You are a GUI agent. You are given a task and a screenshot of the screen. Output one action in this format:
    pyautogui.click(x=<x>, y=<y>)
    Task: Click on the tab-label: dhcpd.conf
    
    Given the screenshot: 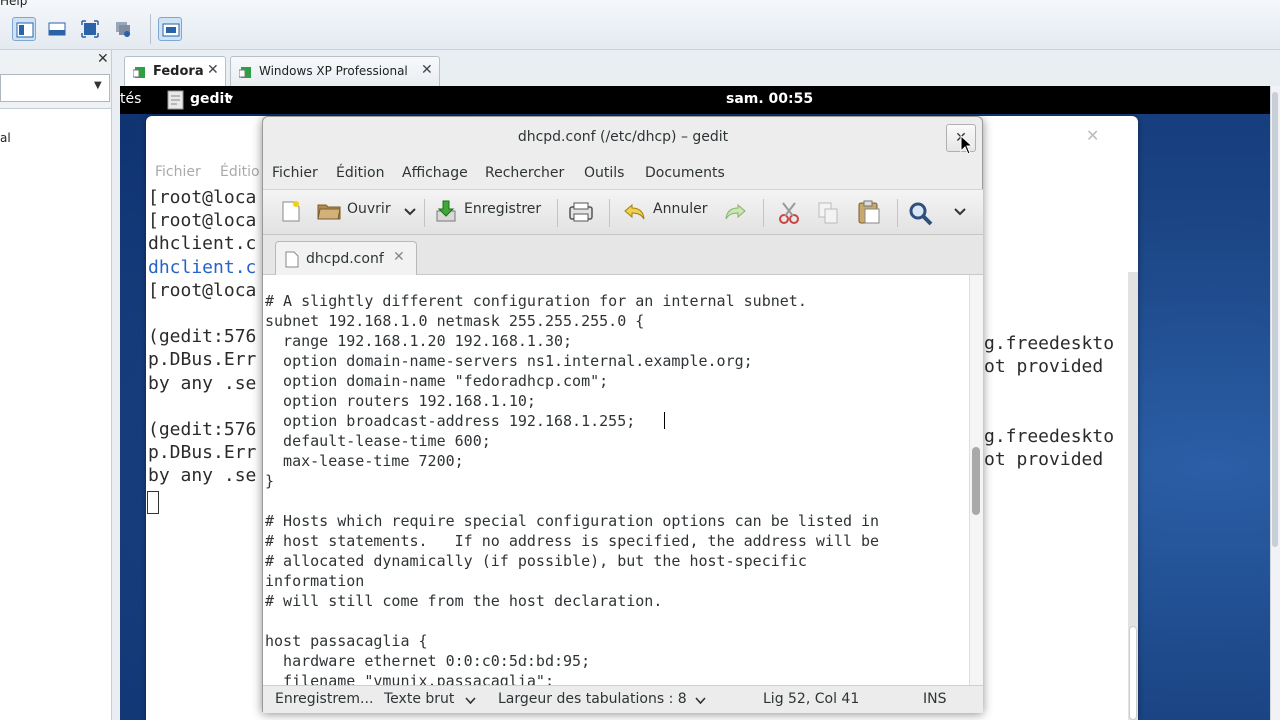 What is the action you would take?
    pyautogui.click(x=345, y=259)
    